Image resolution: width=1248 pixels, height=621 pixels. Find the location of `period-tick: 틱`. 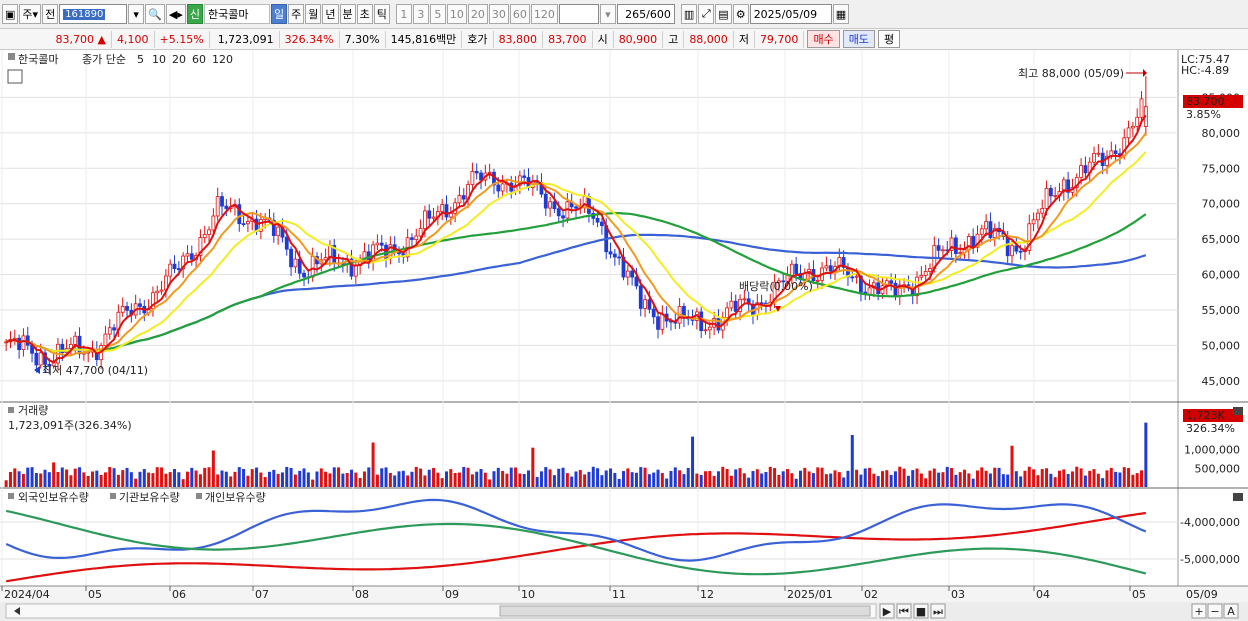

period-tick: 틱 is located at coordinates (381, 14).